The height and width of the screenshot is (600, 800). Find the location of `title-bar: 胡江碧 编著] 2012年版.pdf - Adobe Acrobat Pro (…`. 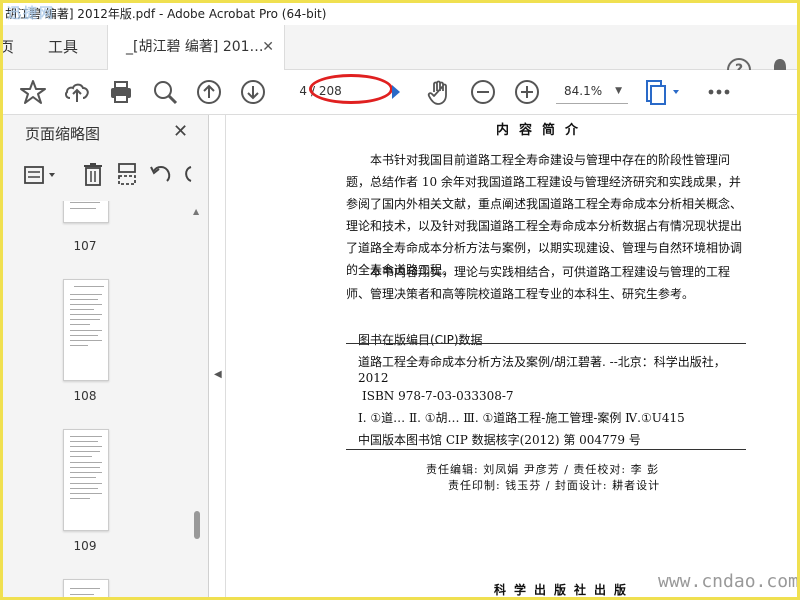

title-bar: 胡江碧 编著] 2012年版.pdf - Adobe Acrobat Pro (… is located at coordinates (400, 14).